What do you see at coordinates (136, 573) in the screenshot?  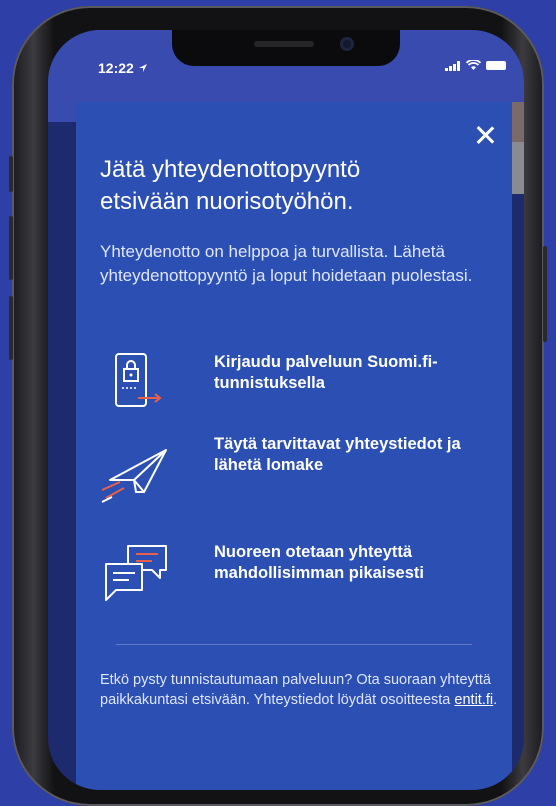 I see `chat-bubbles-icon` at bounding box center [136, 573].